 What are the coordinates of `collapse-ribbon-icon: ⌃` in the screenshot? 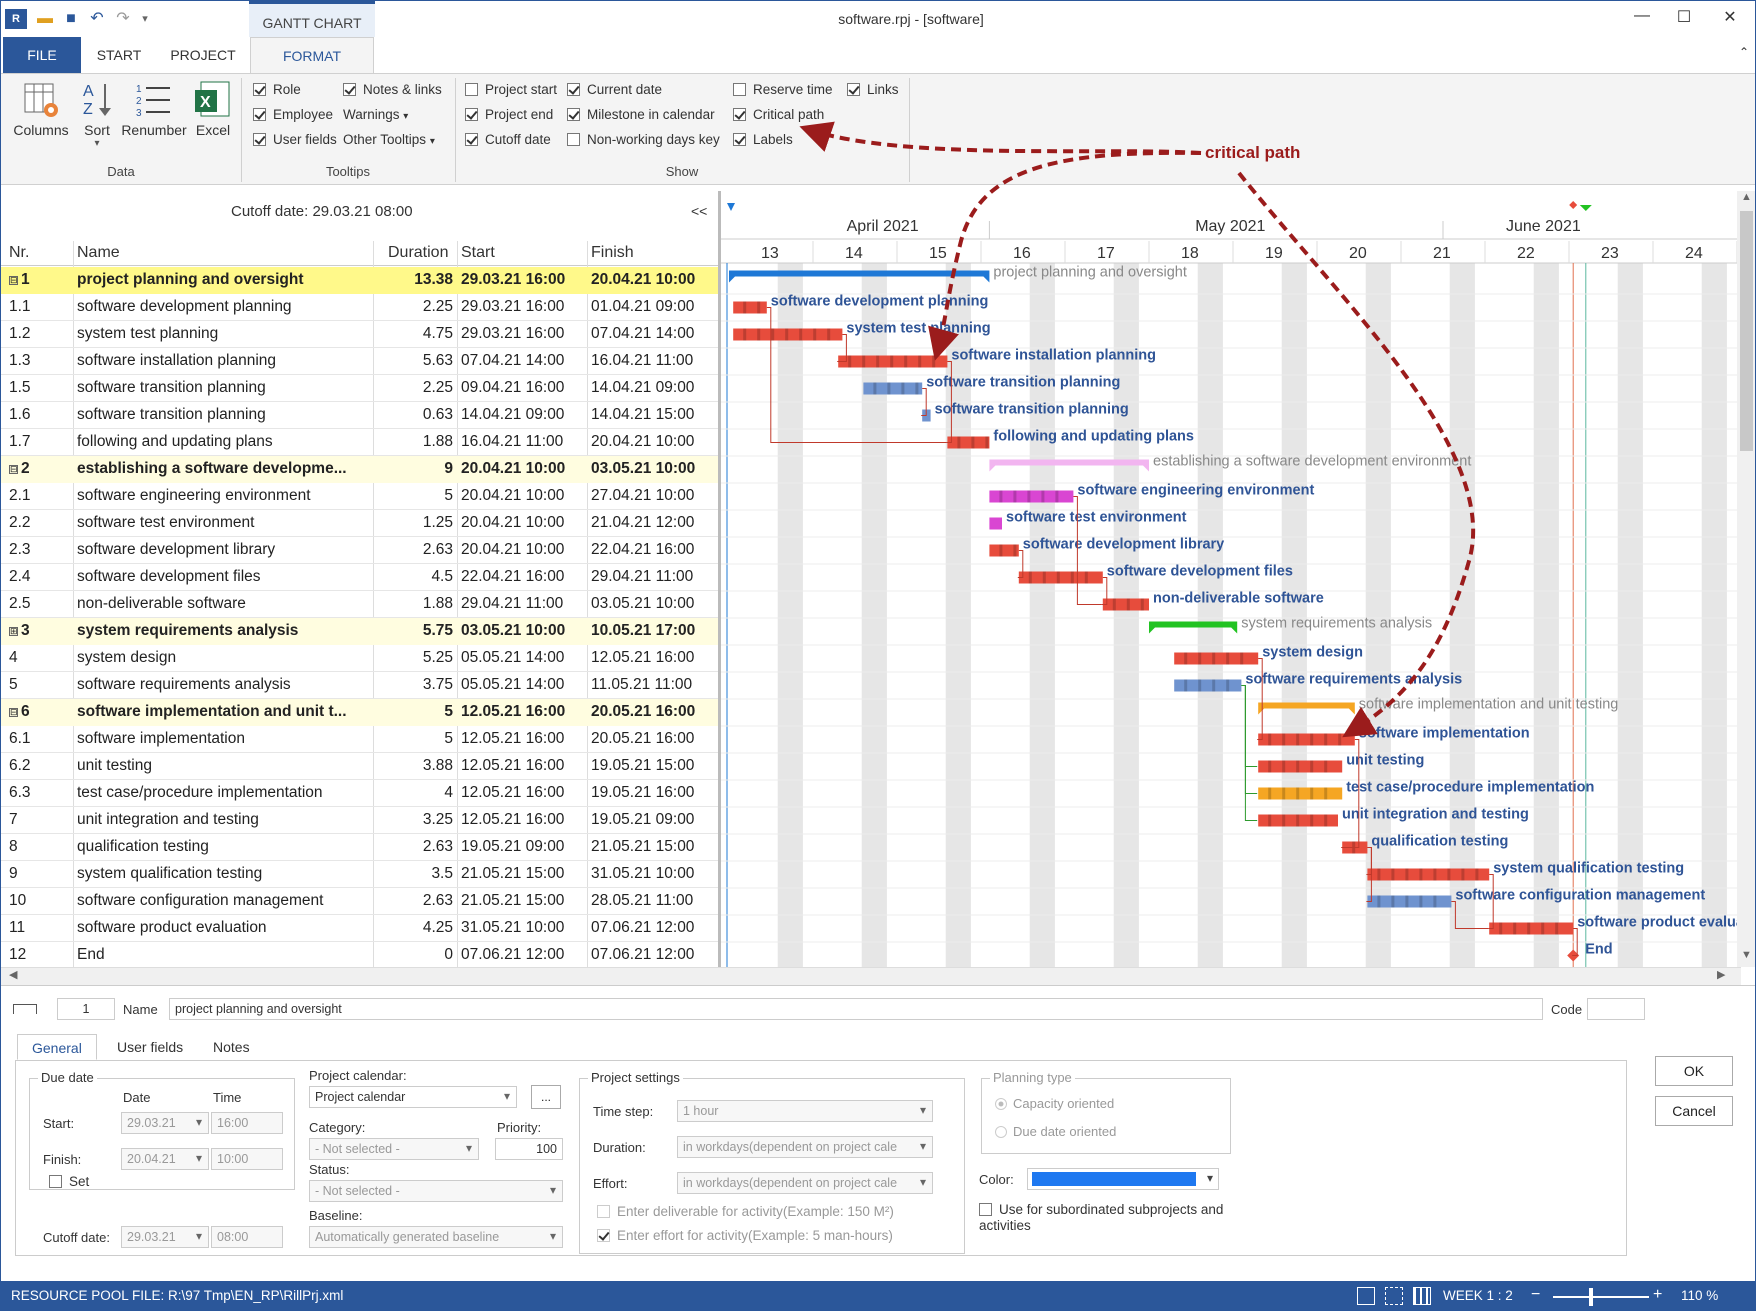 It's located at (1742, 52).